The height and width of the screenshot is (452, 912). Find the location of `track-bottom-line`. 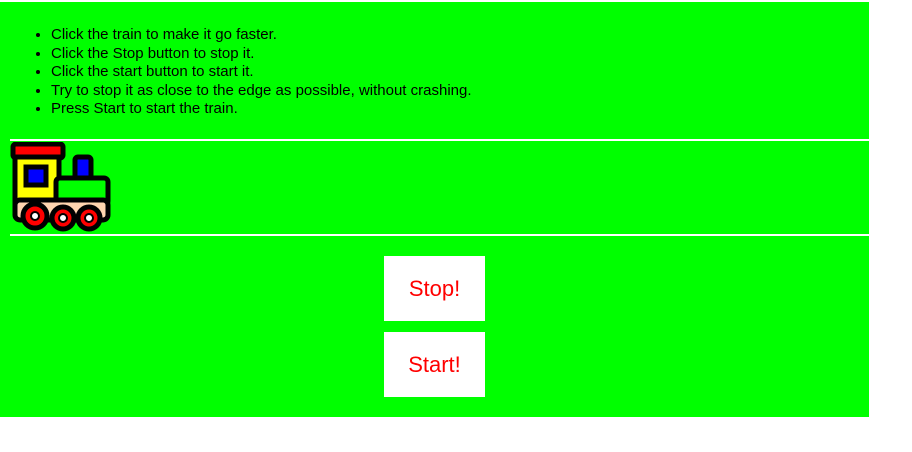

track-bottom-line is located at coordinates (439, 235).